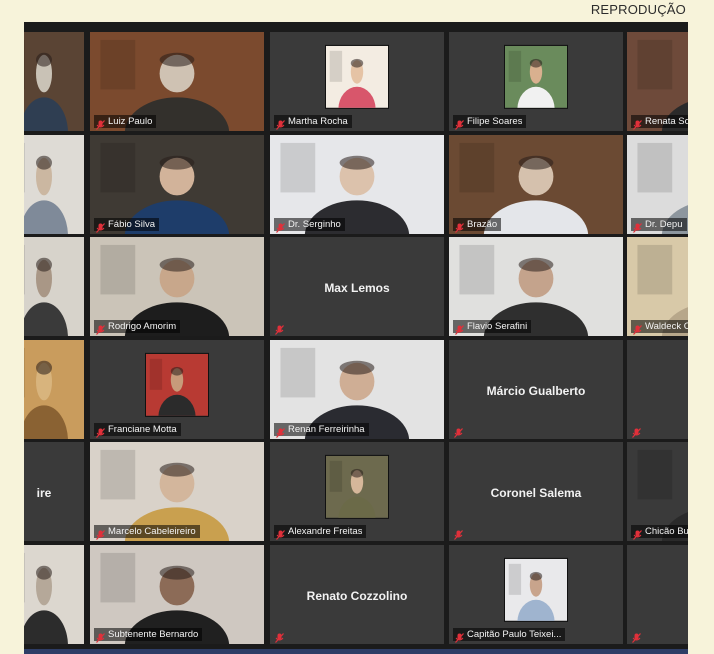 This screenshot has height=654, width=714. I want to click on participant-tile-r5c2: Renato Cozzolino, so click(357, 594).